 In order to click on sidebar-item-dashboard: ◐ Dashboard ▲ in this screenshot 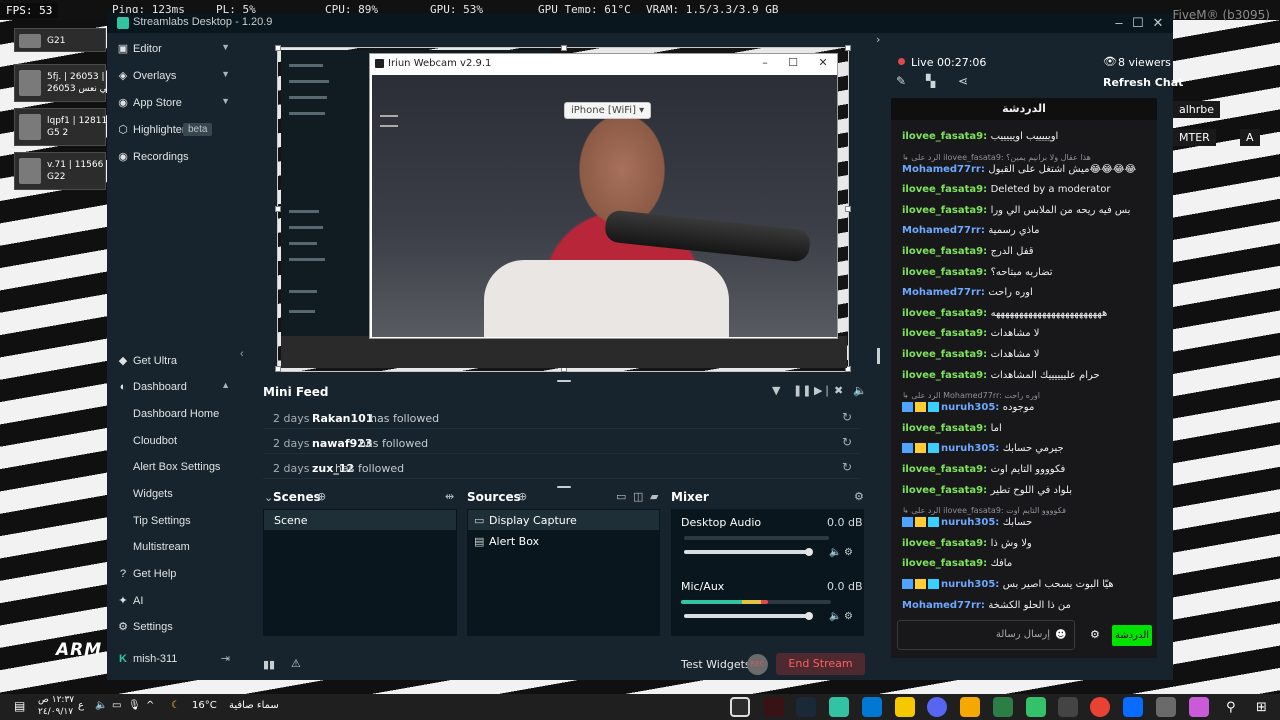, I will do `click(173, 388)`.